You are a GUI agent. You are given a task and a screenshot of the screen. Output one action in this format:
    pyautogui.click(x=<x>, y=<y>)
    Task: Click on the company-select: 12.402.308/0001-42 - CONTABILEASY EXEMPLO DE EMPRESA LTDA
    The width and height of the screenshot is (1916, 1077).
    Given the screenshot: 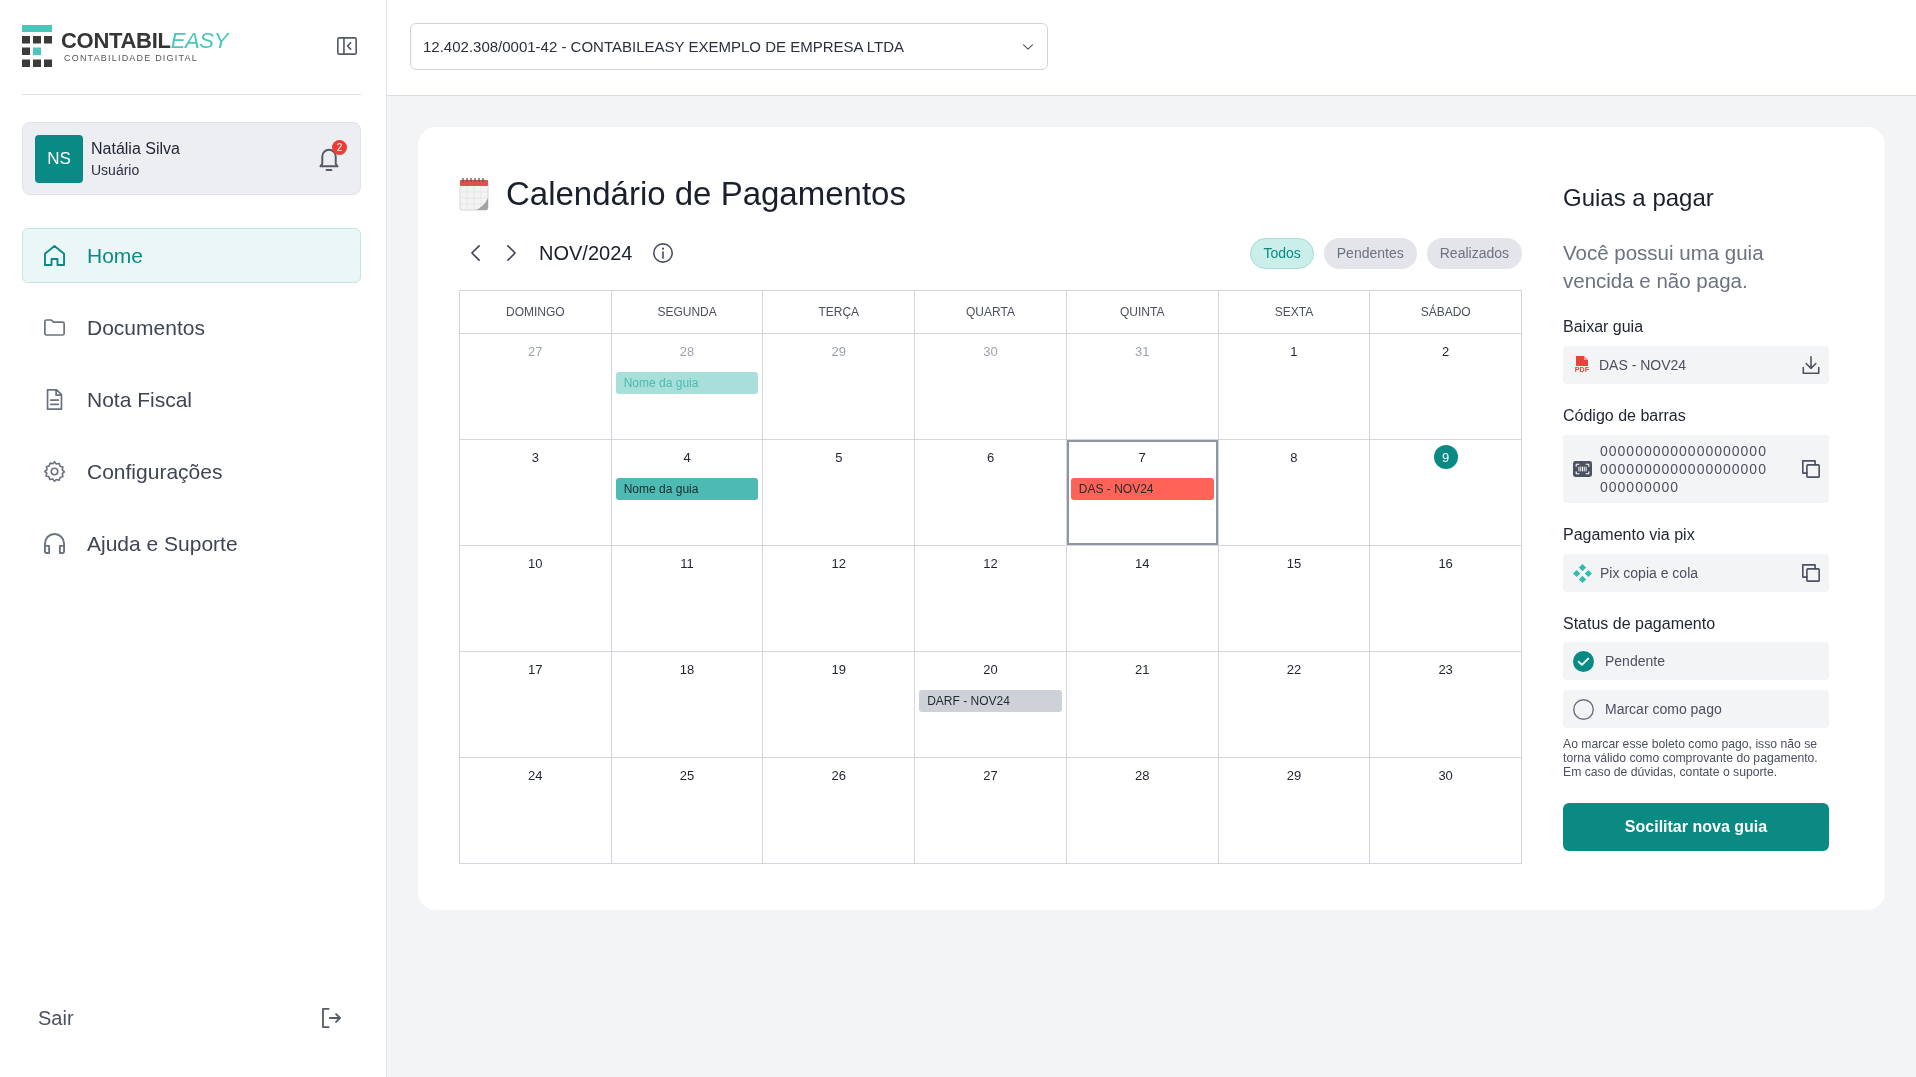 What is the action you would take?
    pyautogui.click(x=729, y=46)
    